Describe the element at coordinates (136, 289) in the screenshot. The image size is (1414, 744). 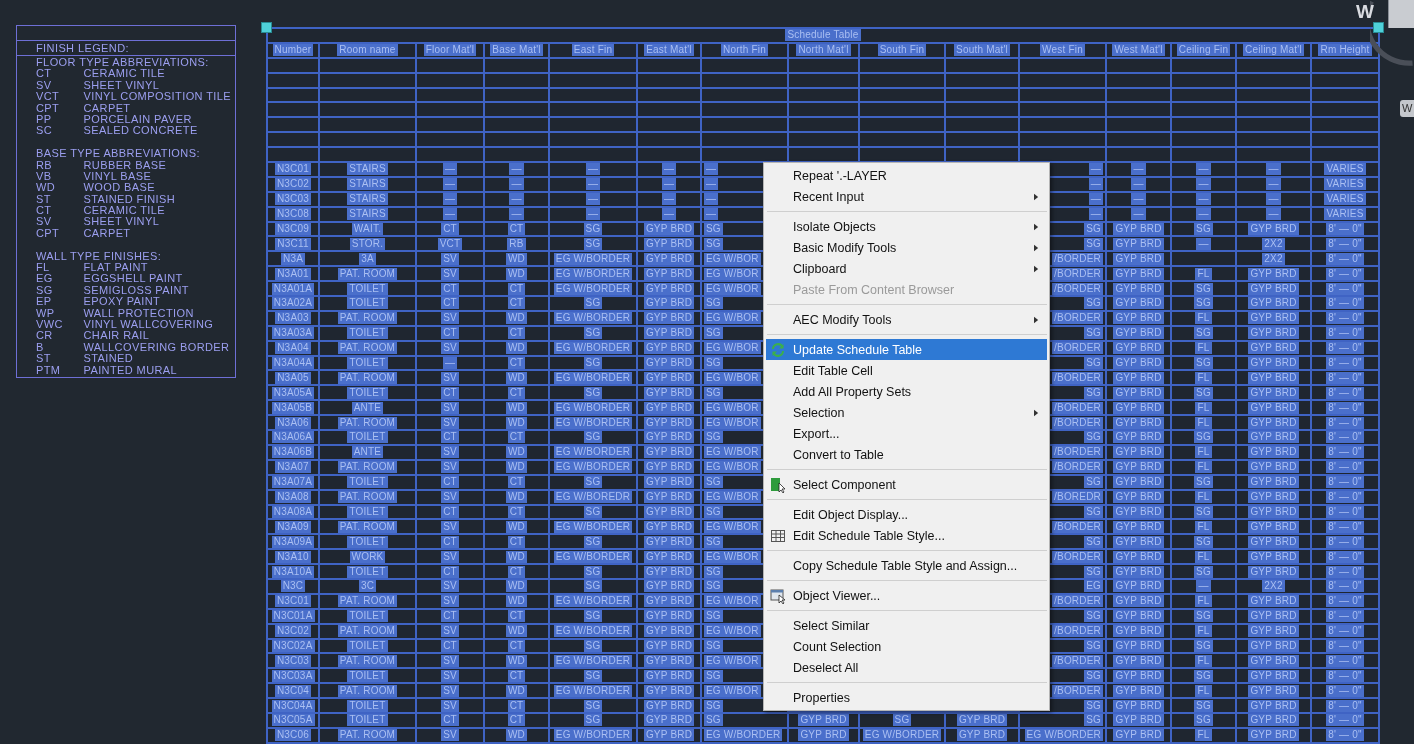
I see `legend-description: SEMIGLOSS PAINT` at that location.